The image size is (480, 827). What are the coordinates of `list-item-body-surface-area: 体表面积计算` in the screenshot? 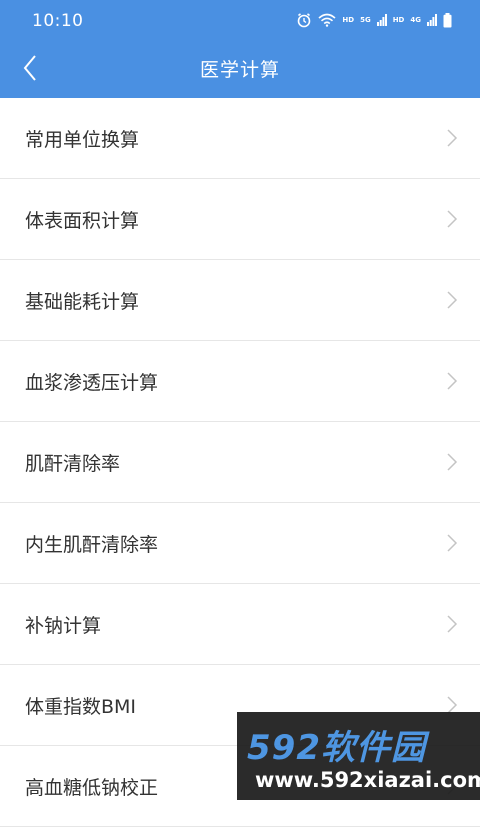 It's located at (240, 219).